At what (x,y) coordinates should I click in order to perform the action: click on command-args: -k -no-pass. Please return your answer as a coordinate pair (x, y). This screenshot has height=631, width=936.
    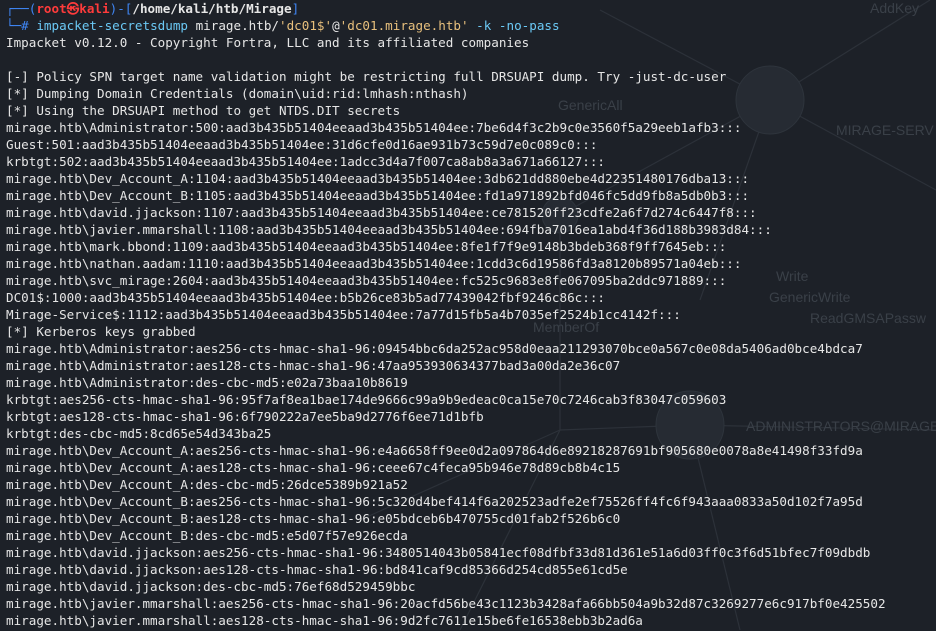
    Looking at the image, I should click on (514, 25).